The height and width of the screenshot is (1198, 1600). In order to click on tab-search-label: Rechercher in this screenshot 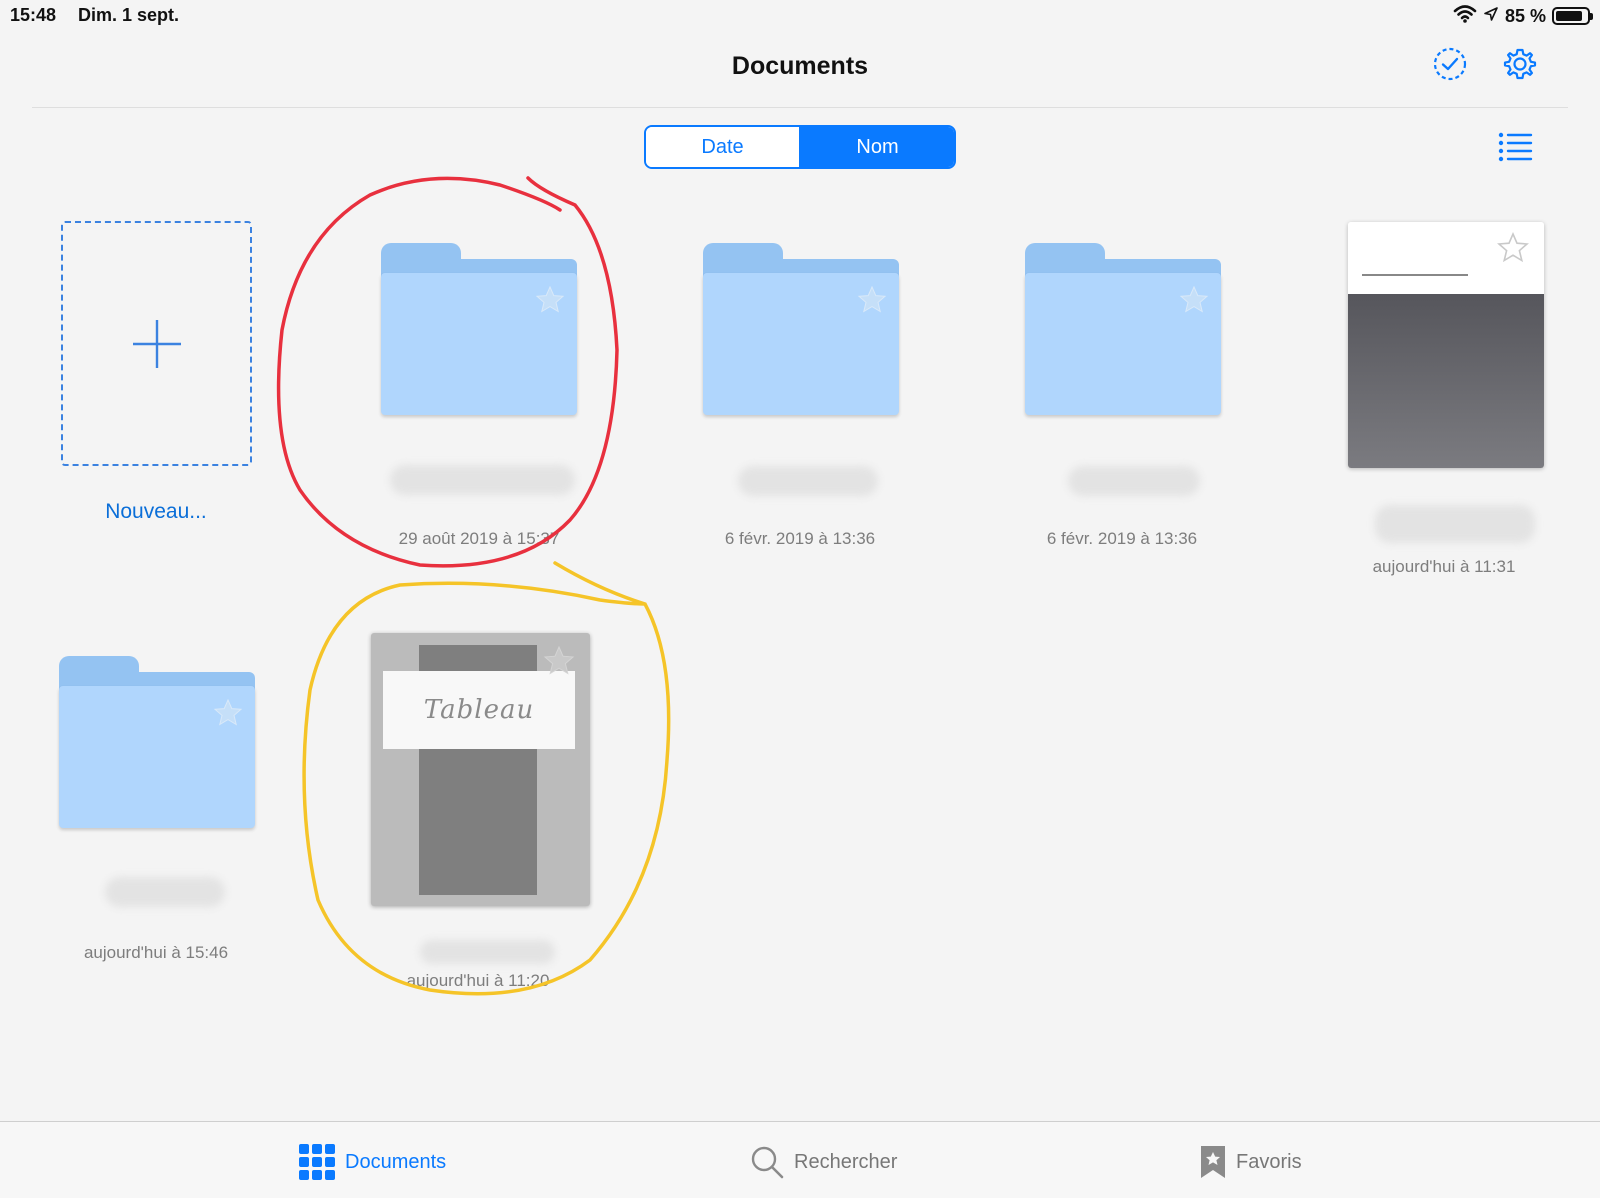, I will do `click(846, 1161)`.